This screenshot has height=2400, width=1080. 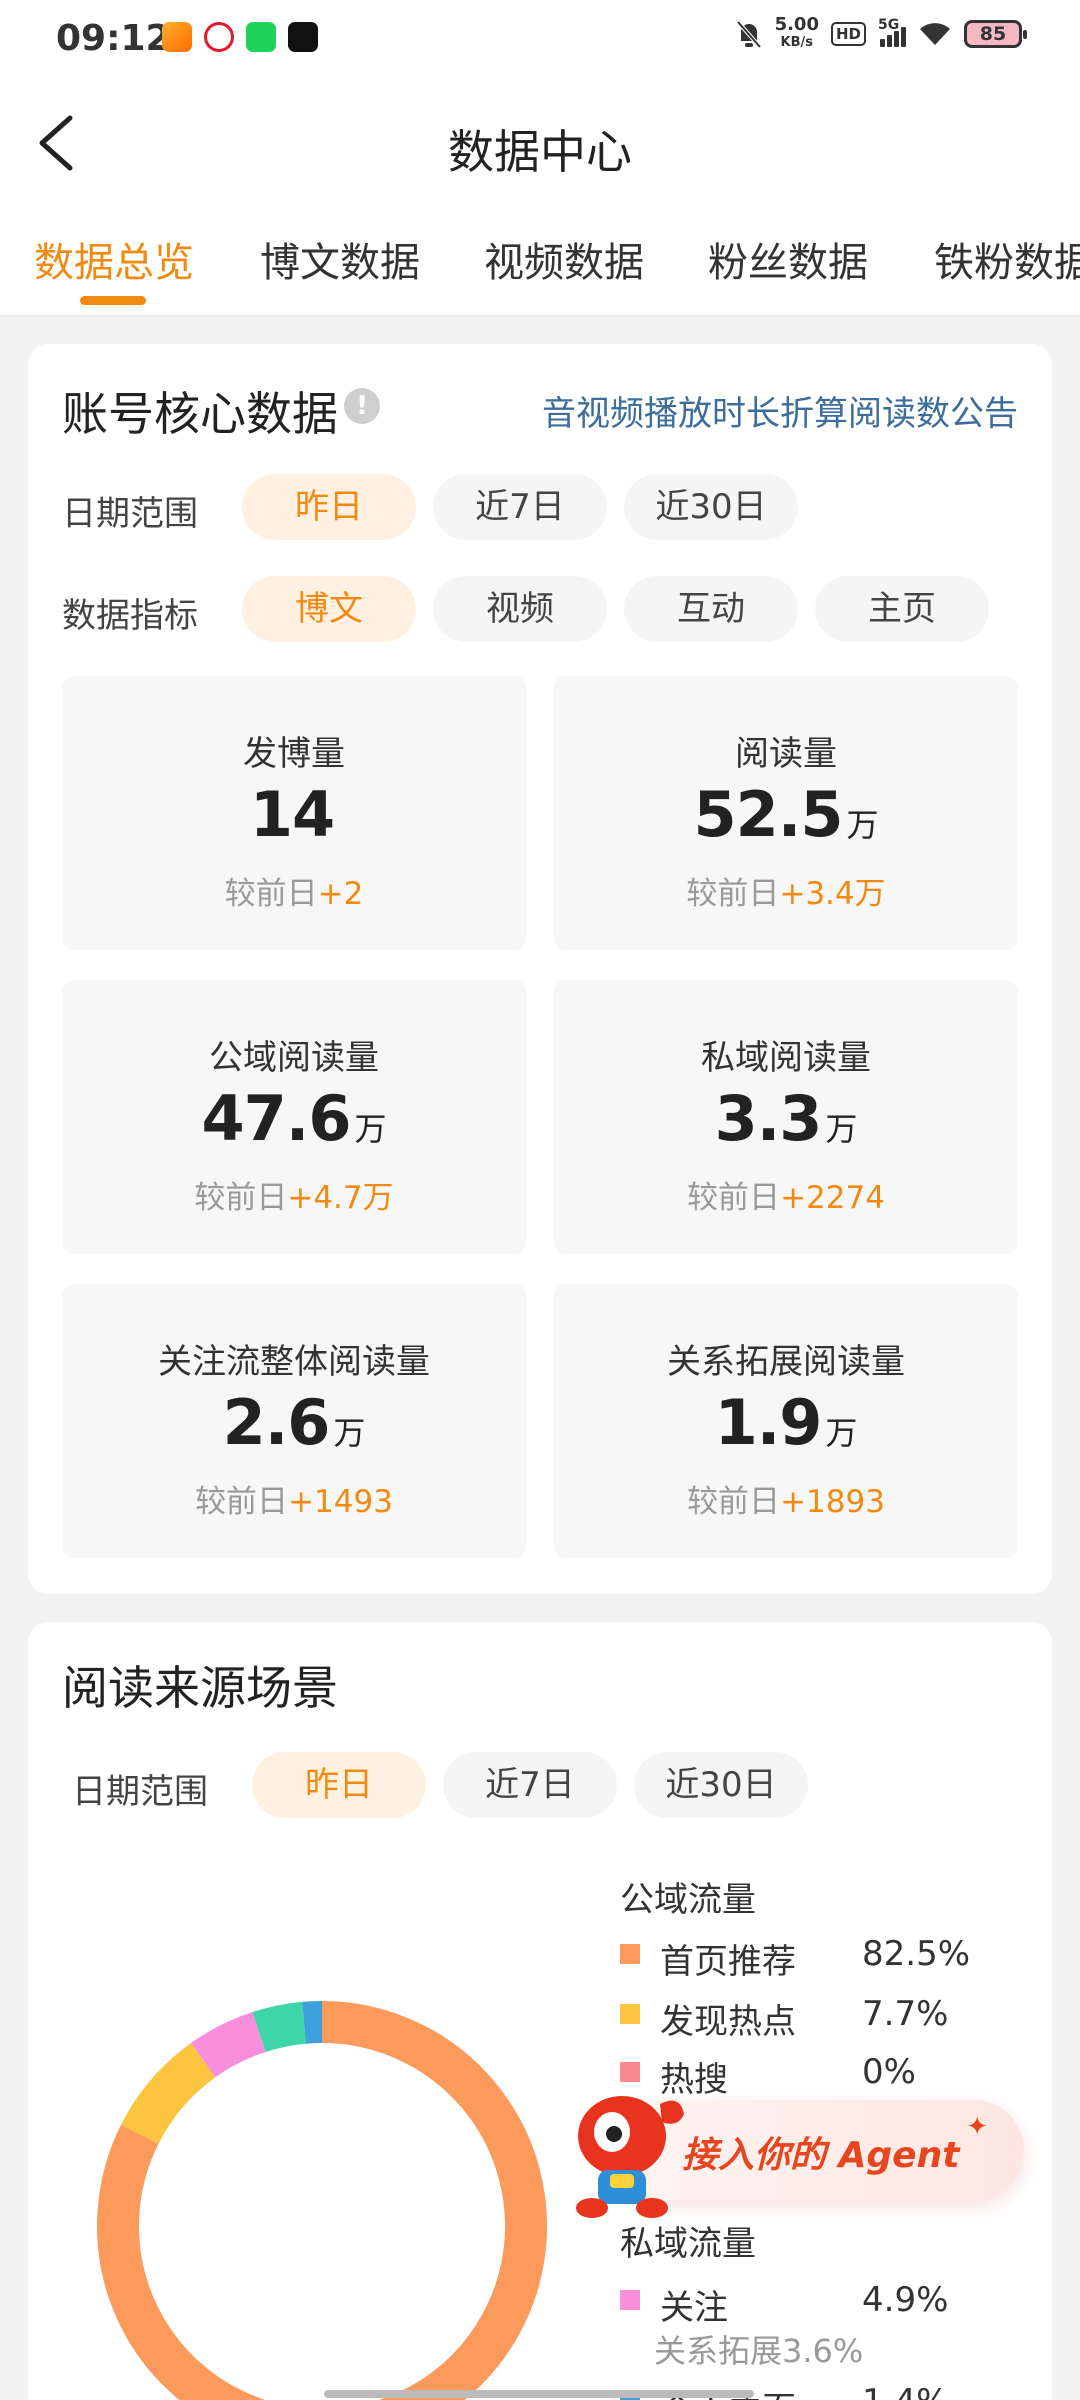 I want to click on iqiyi-icon, so click(x=261, y=37).